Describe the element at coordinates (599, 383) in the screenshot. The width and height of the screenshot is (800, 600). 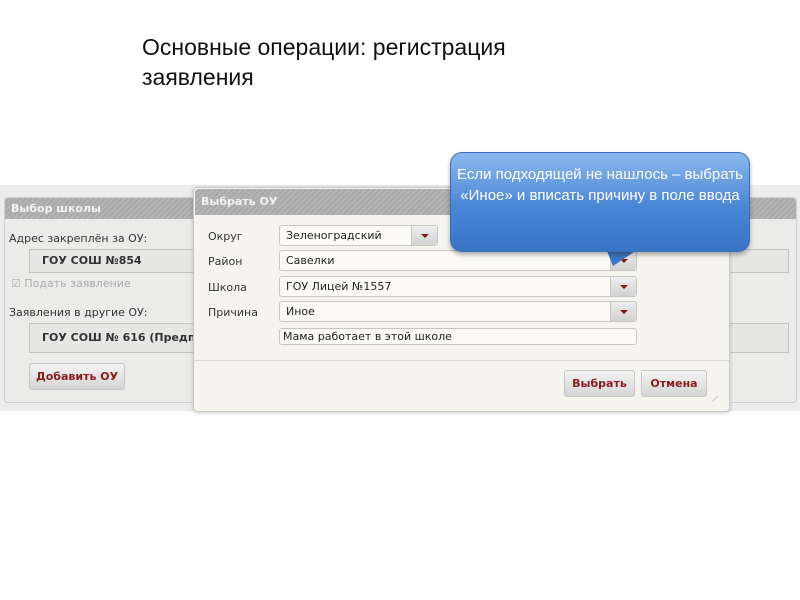
I see `select-button: Выбрать` at that location.